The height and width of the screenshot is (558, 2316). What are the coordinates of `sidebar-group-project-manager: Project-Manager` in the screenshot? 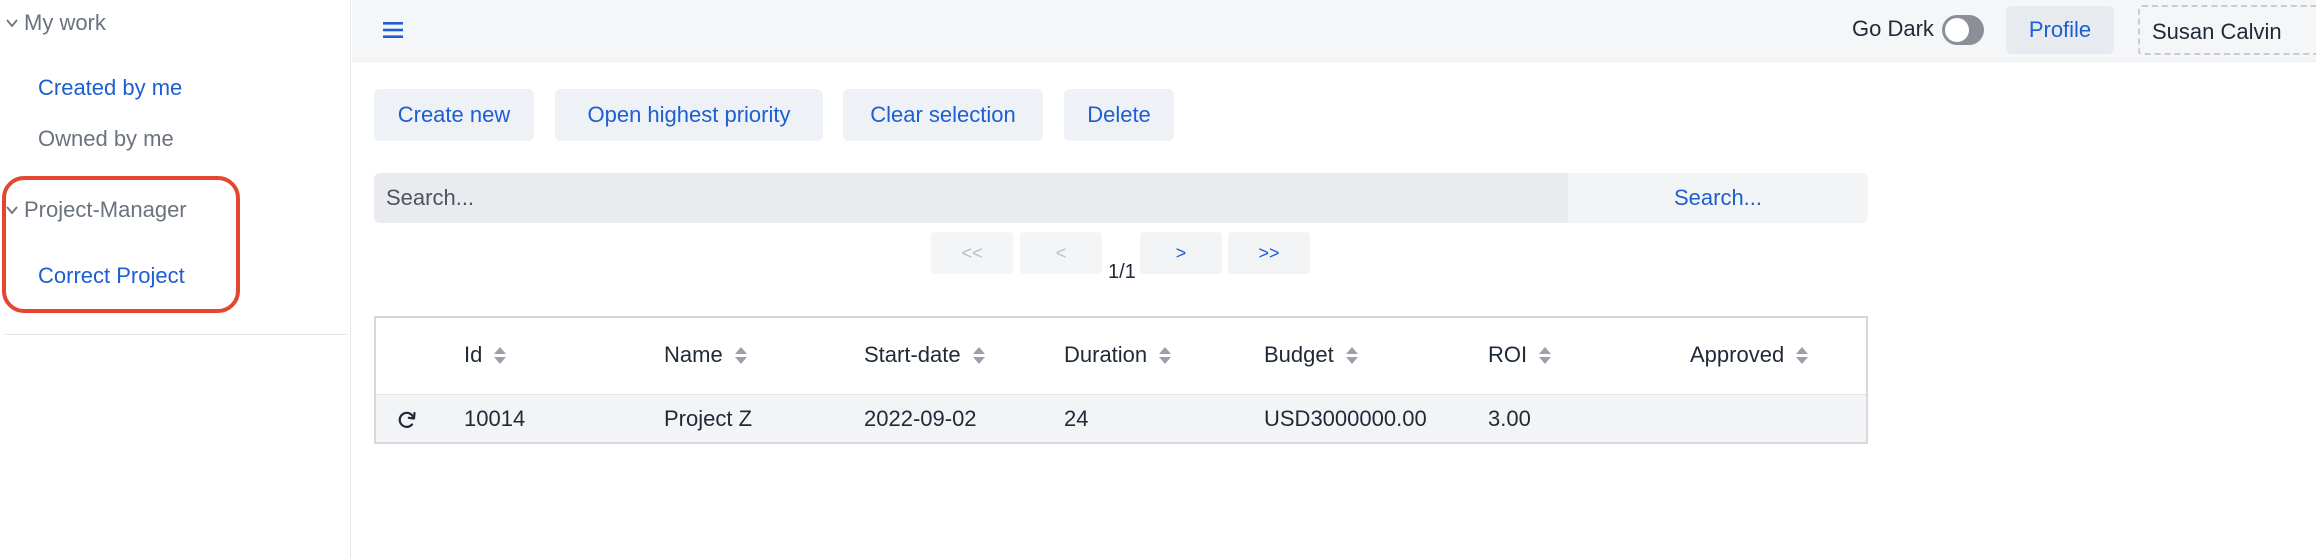 It's located at (93, 210).